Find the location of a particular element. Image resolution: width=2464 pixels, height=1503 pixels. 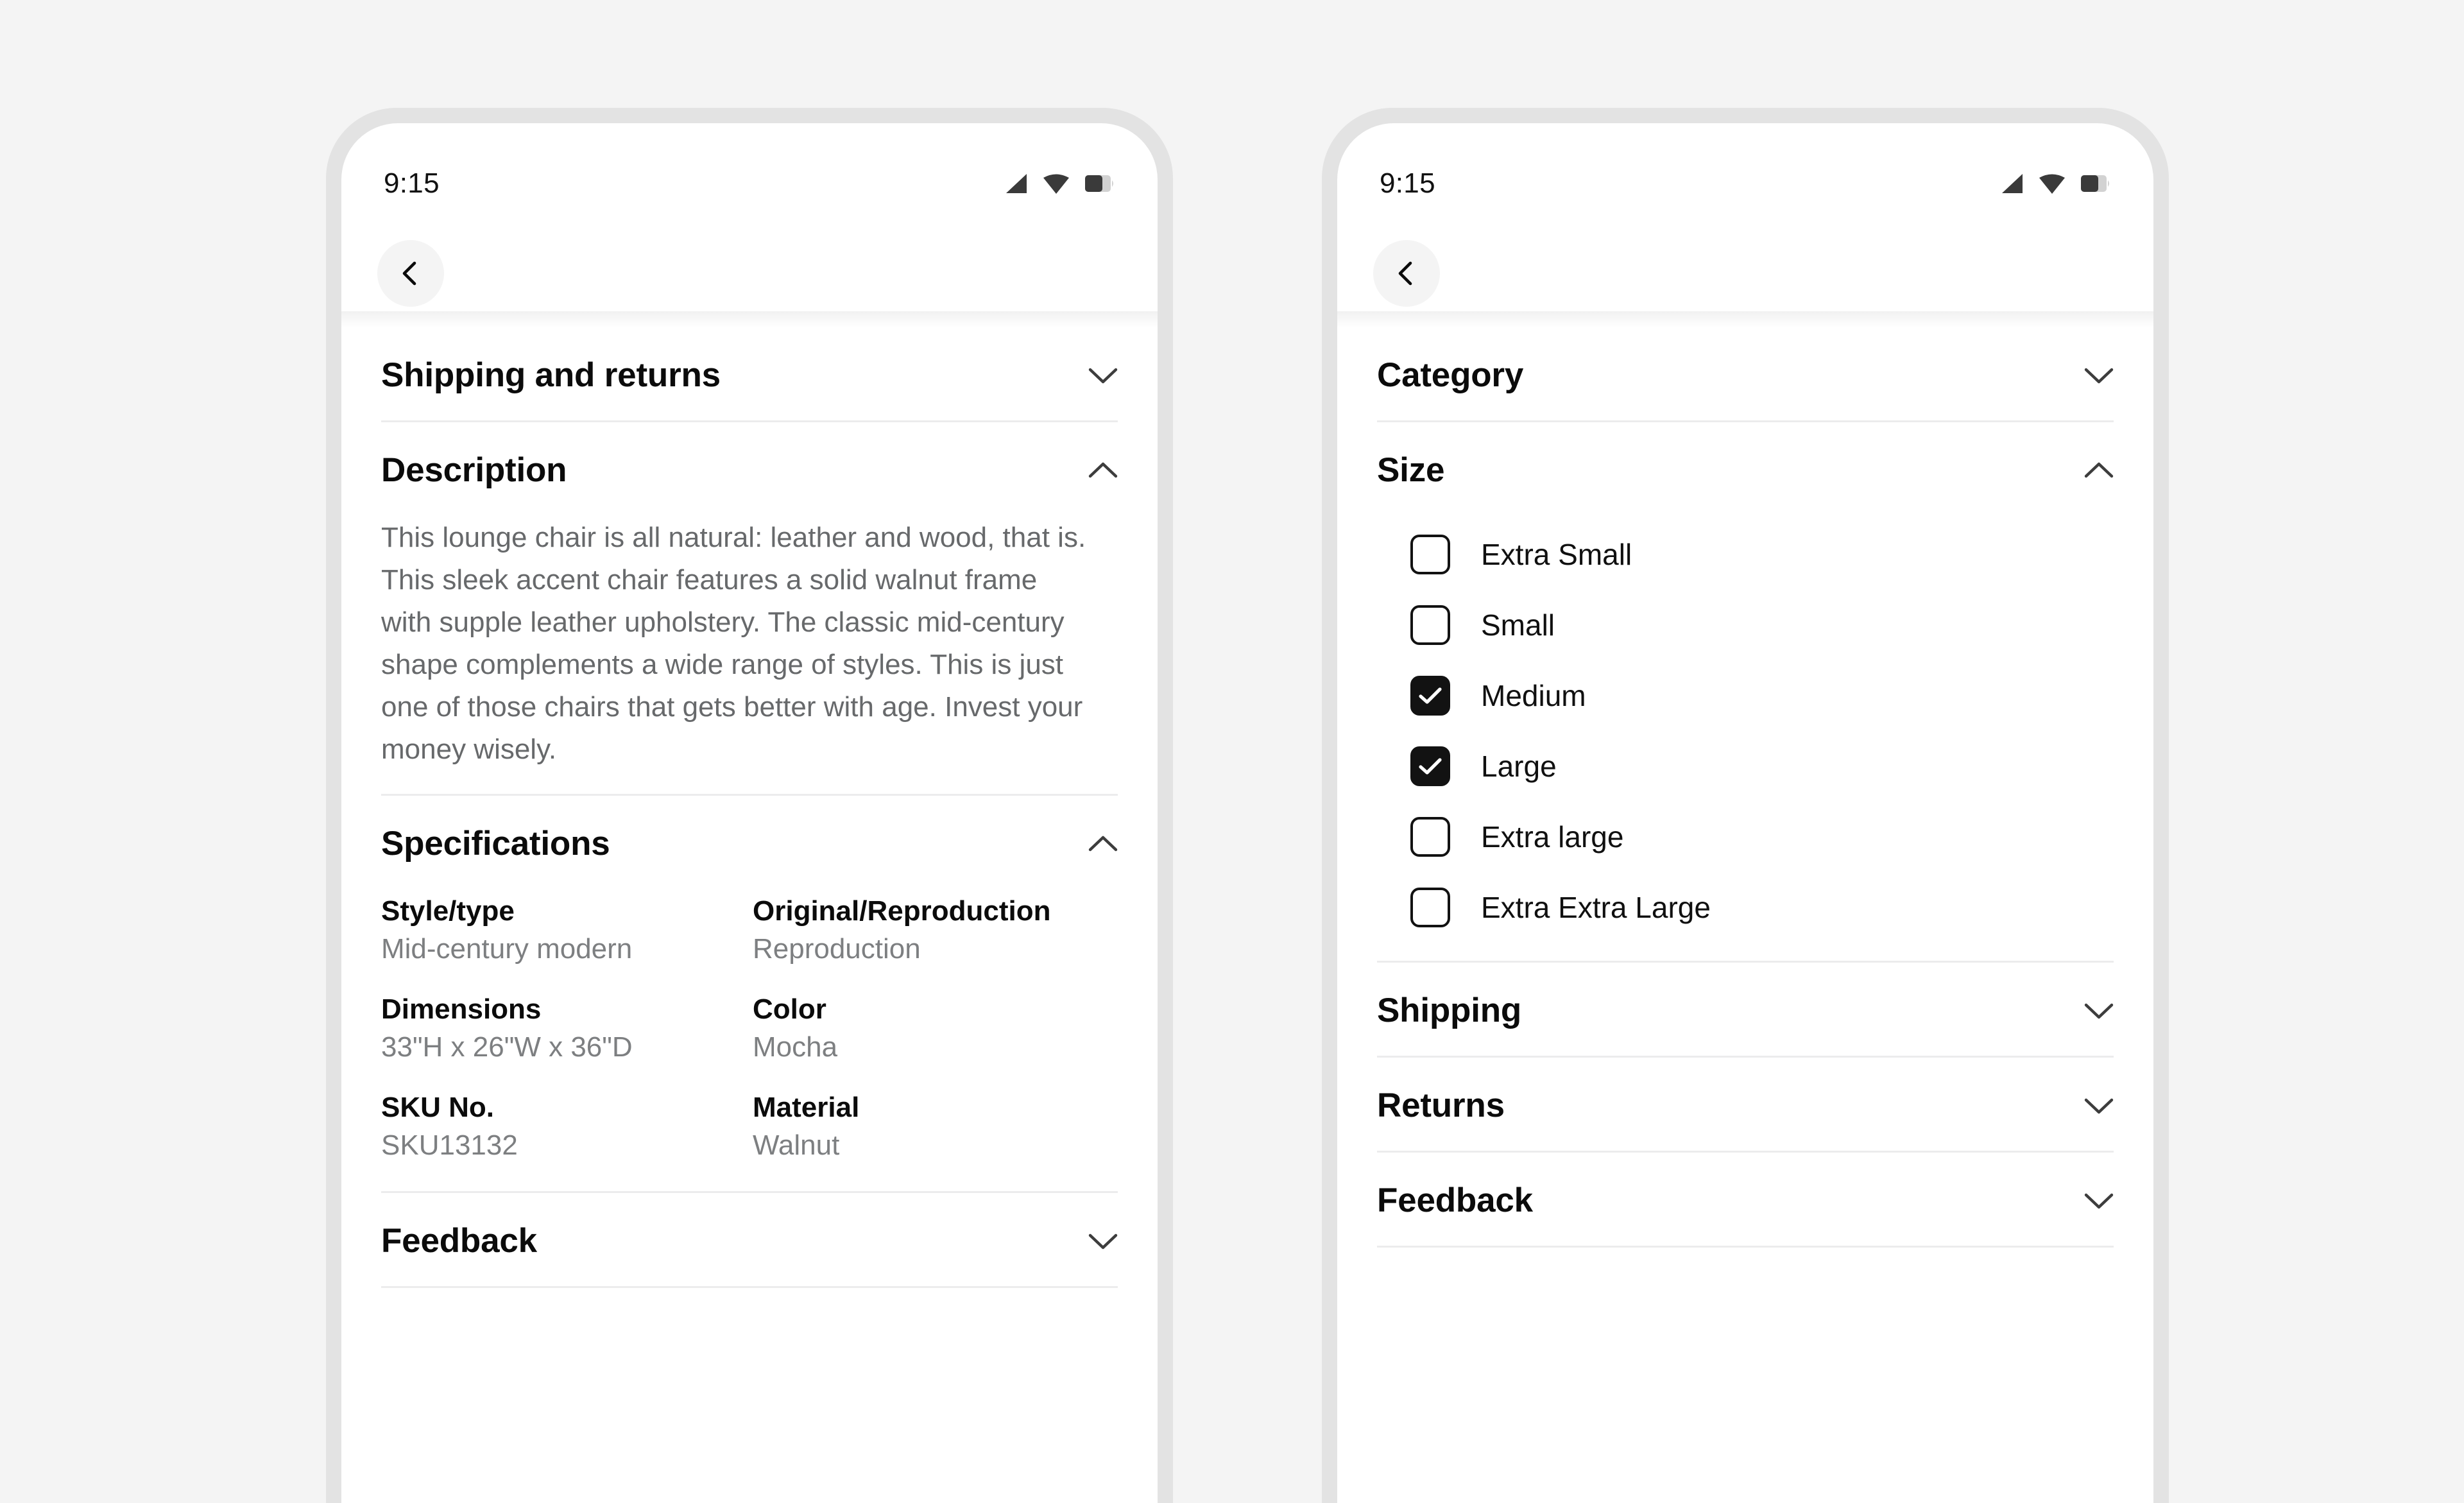

option-label: Extra large is located at coordinates (1552, 837).